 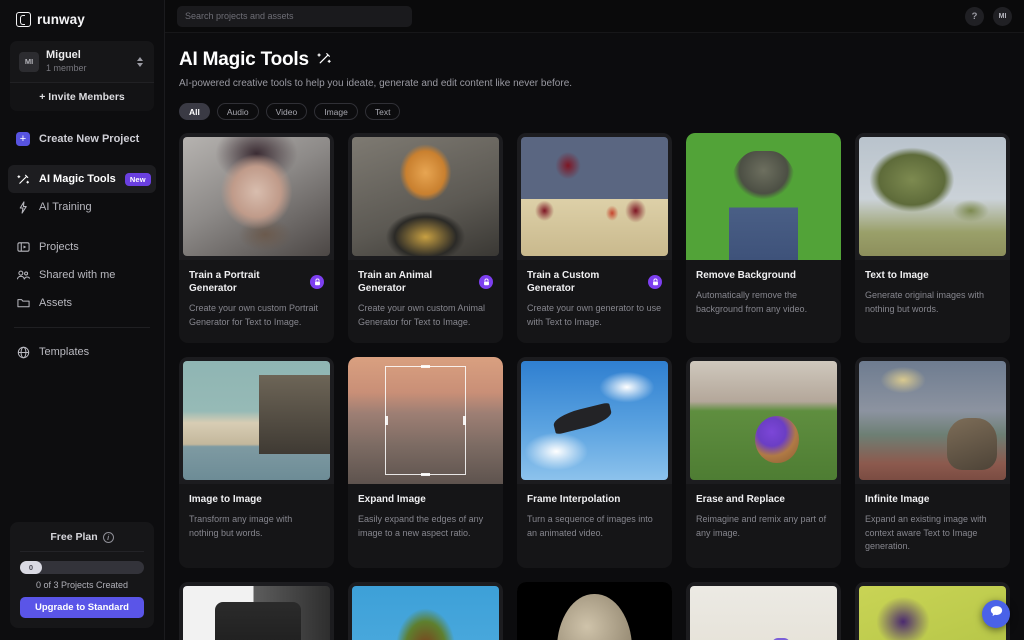 What do you see at coordinates (77, 275) in the screenshot?
I see `sidebar-item-label: Shared with me` at bounding box center [77, 275].